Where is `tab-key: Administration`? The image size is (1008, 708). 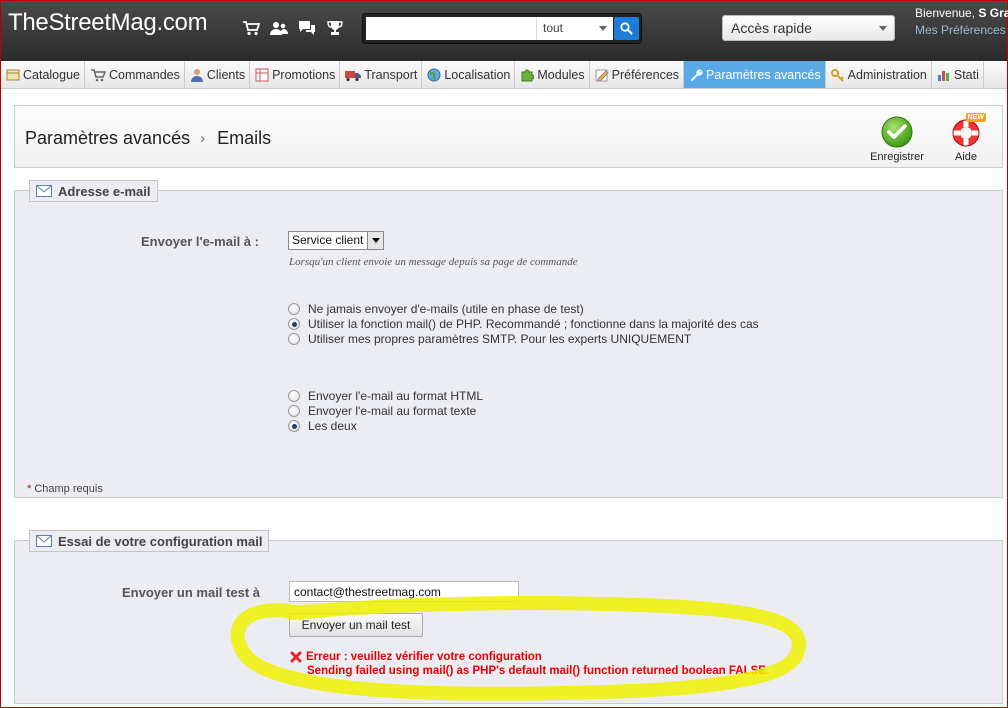
tab-key: Administration is located at coordinates (879, 74).